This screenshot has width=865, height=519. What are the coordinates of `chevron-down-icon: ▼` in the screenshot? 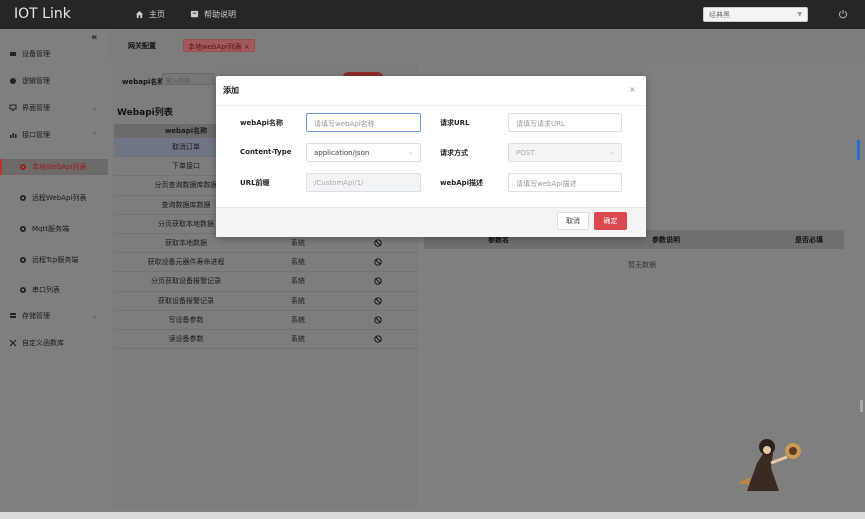 It's located at (799, 14).